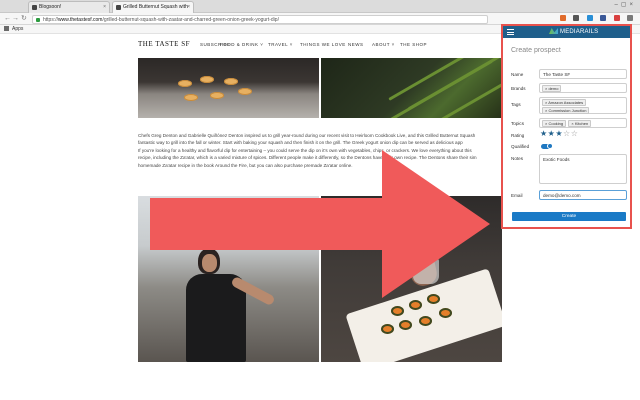 This screenshot has height=400, width=640. What do you see at coordinates (228, 88) in the screenshot?
I see `photo-tarts-on-tray` at bounding box center [228, 88].